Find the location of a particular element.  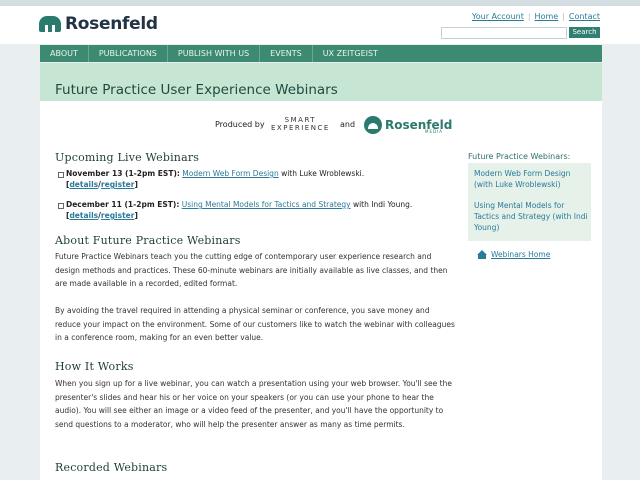

page-banner: Future Practice User Experience Webinars is located at coordinates (321, 82).